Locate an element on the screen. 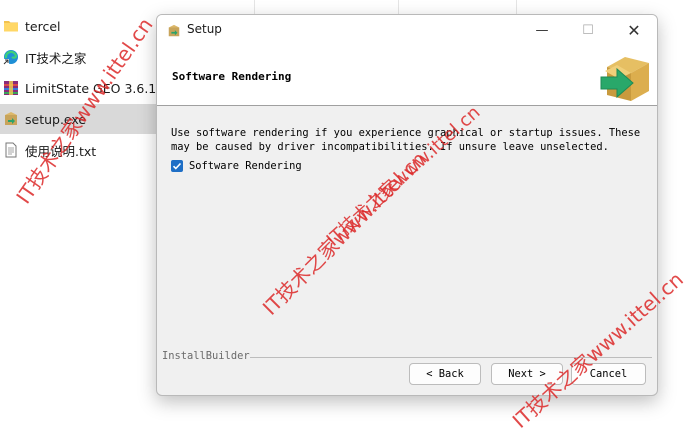  footer-divider is located at coordinates (451, 357).